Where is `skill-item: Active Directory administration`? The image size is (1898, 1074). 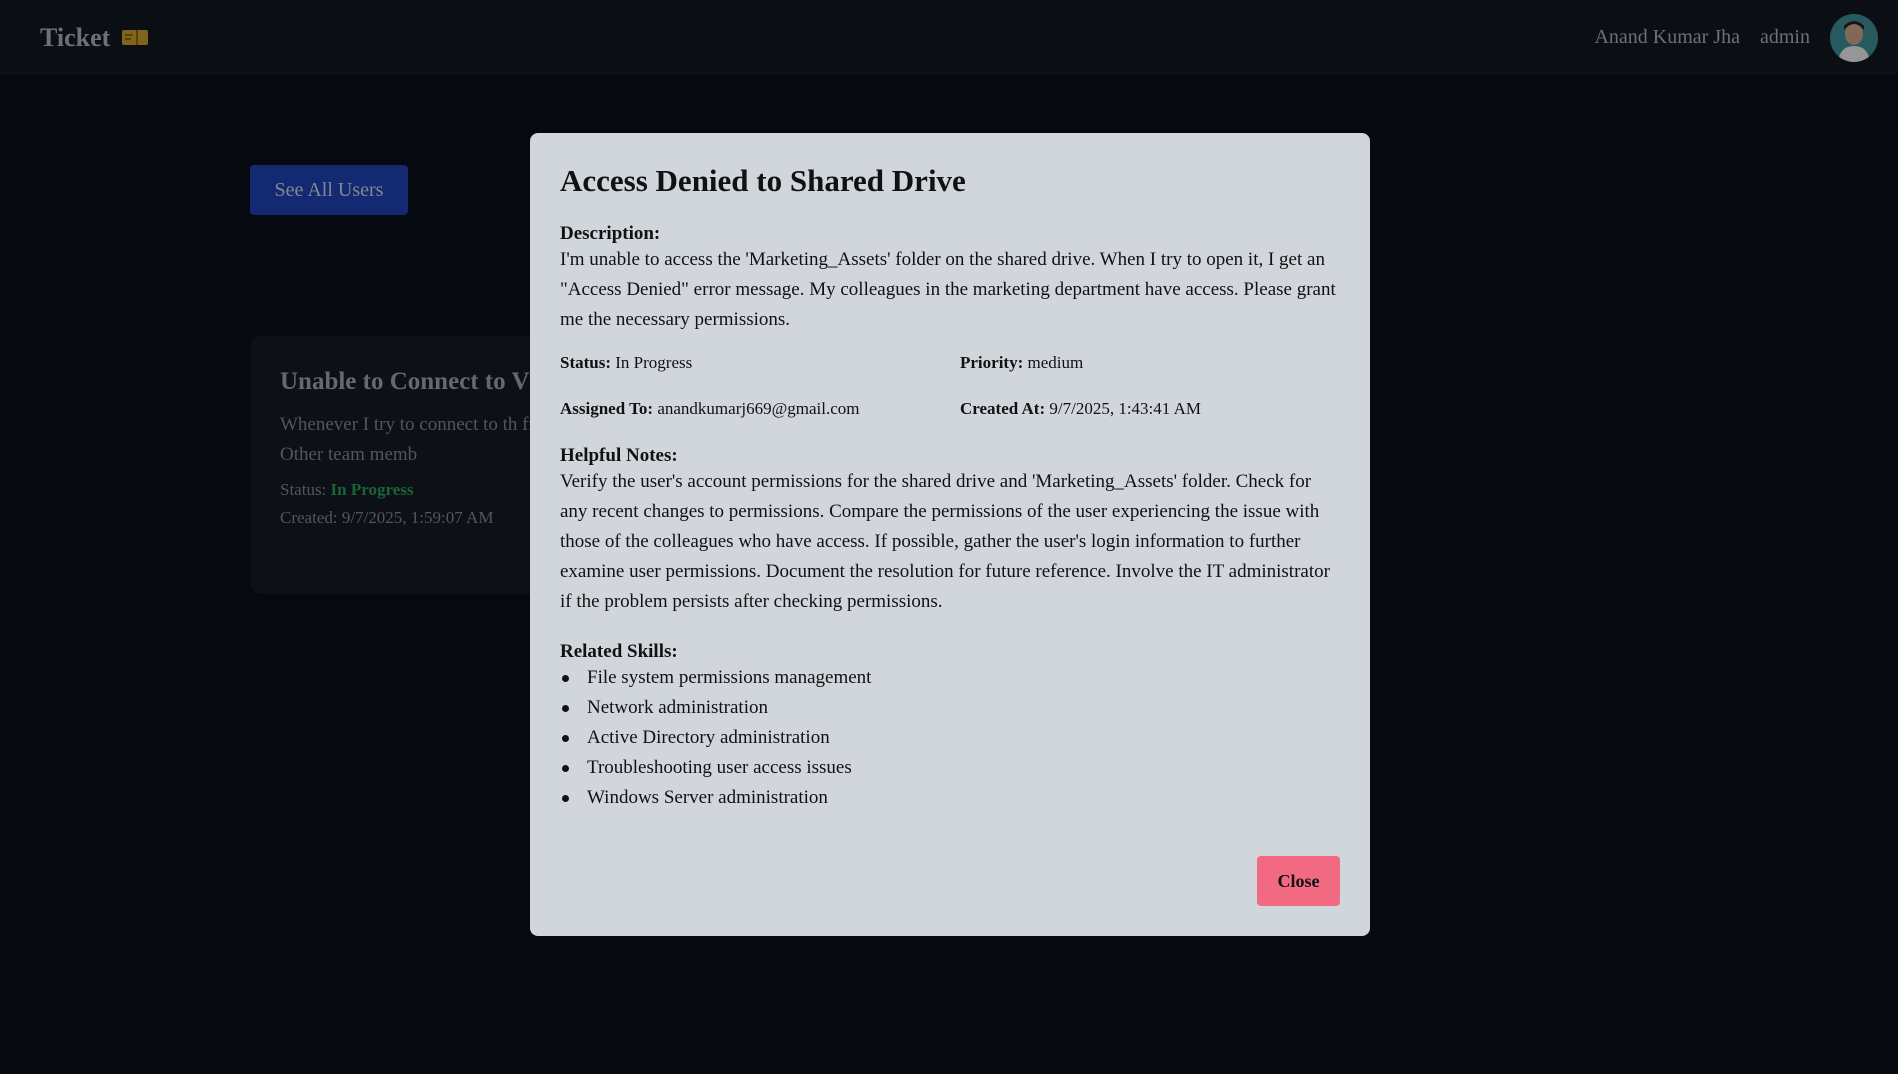 skill-item: Active Directory administration is located at coordinates (950, 738).